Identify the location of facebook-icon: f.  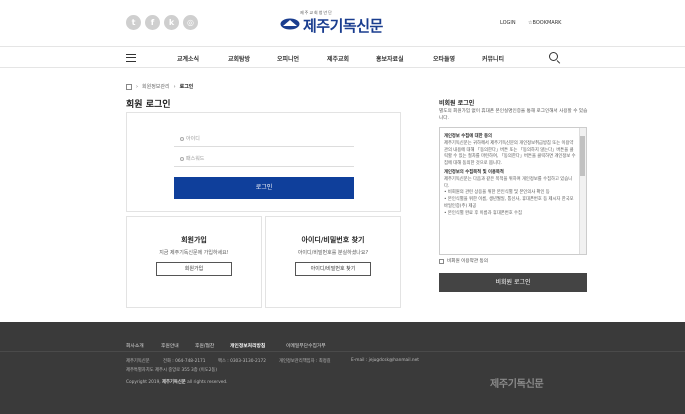
(152, 22).